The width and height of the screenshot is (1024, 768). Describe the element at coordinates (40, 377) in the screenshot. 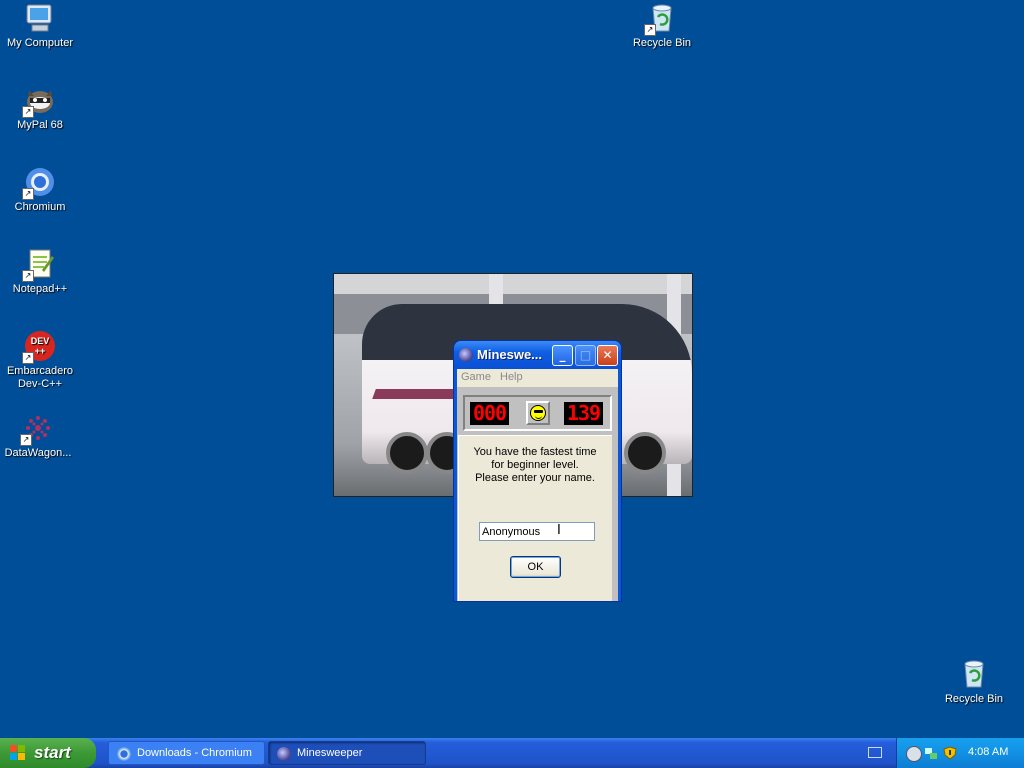

I see `desktop-icon-label: Embarcadero Dev-C++` at that location.